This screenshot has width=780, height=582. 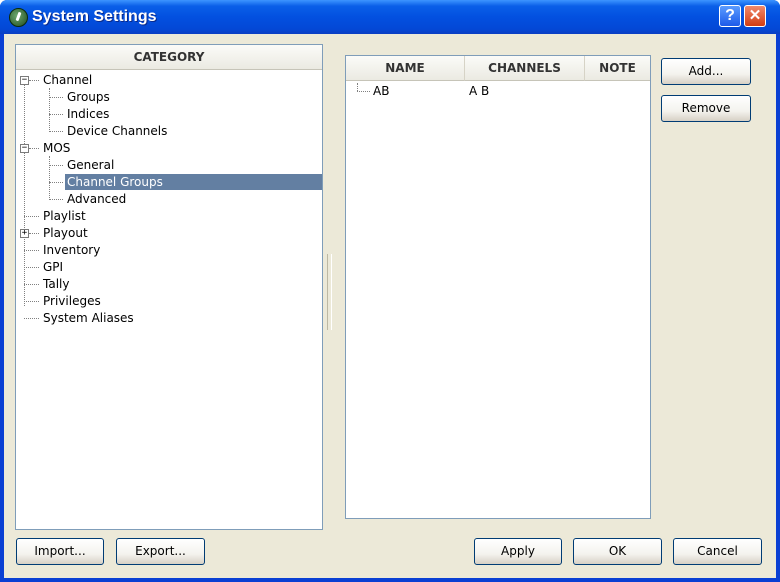 I want to click on tree-item-mos: MOS, so click(x=56, y=148).